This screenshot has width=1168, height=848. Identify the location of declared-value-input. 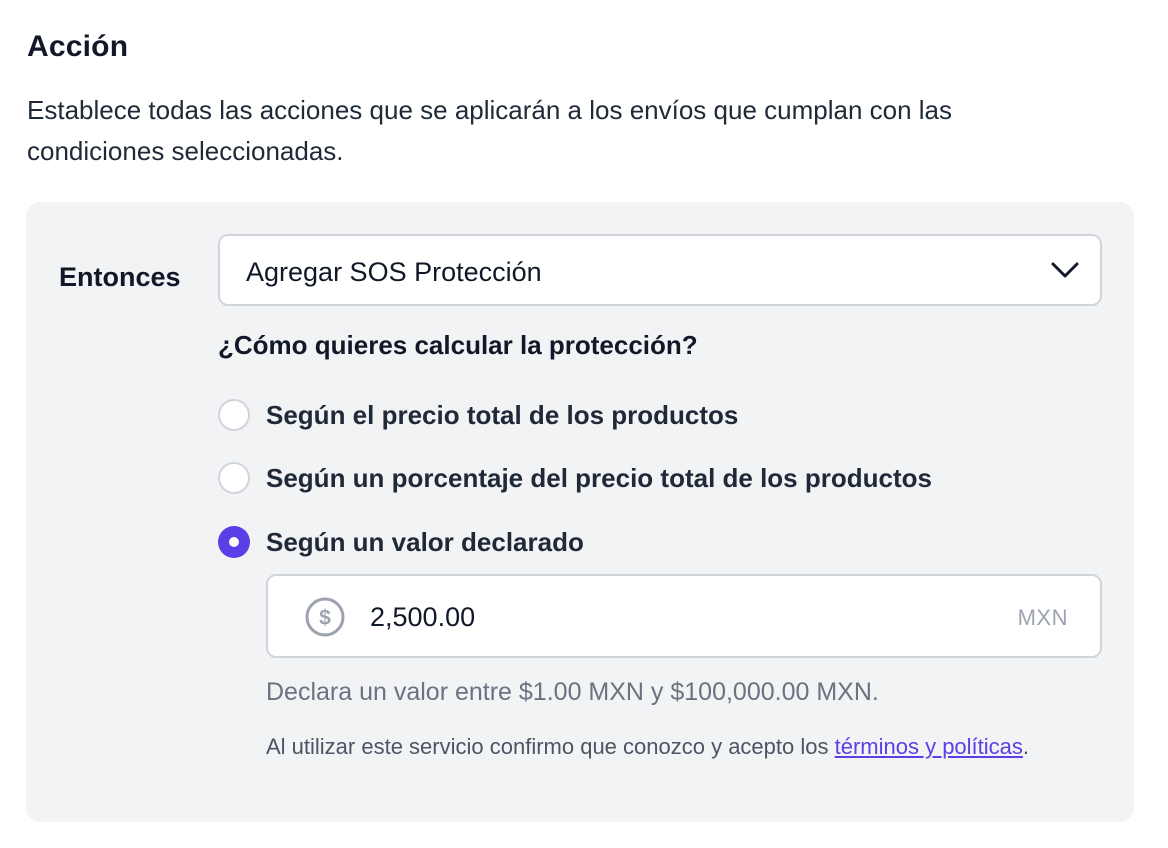
(650, 617).